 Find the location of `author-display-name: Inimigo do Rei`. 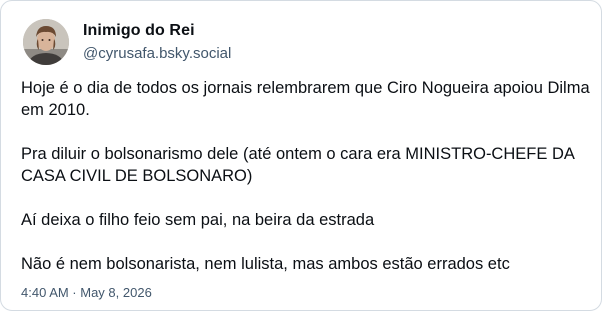

author-display-name: Inimigo do Rei is located at coordinates (157, 31).